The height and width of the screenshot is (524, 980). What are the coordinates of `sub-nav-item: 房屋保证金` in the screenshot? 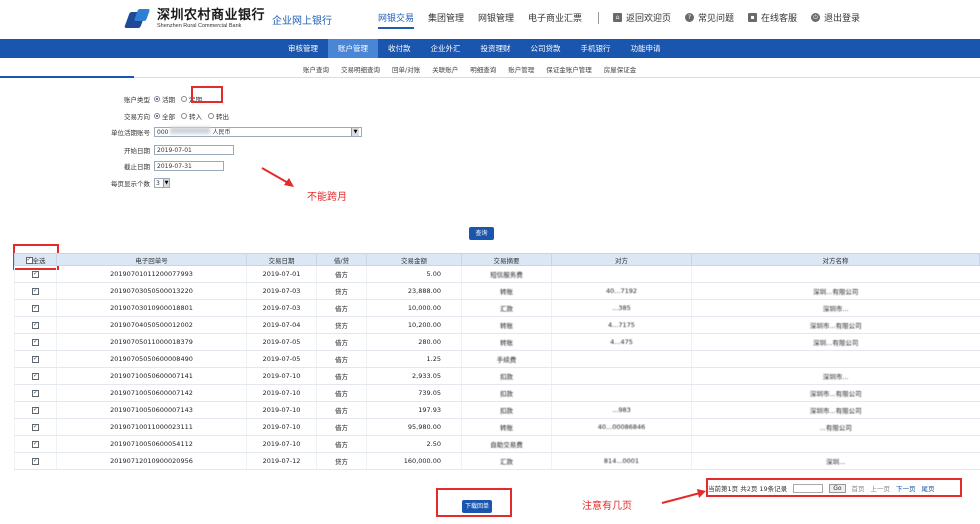 It's located at (620, 69).